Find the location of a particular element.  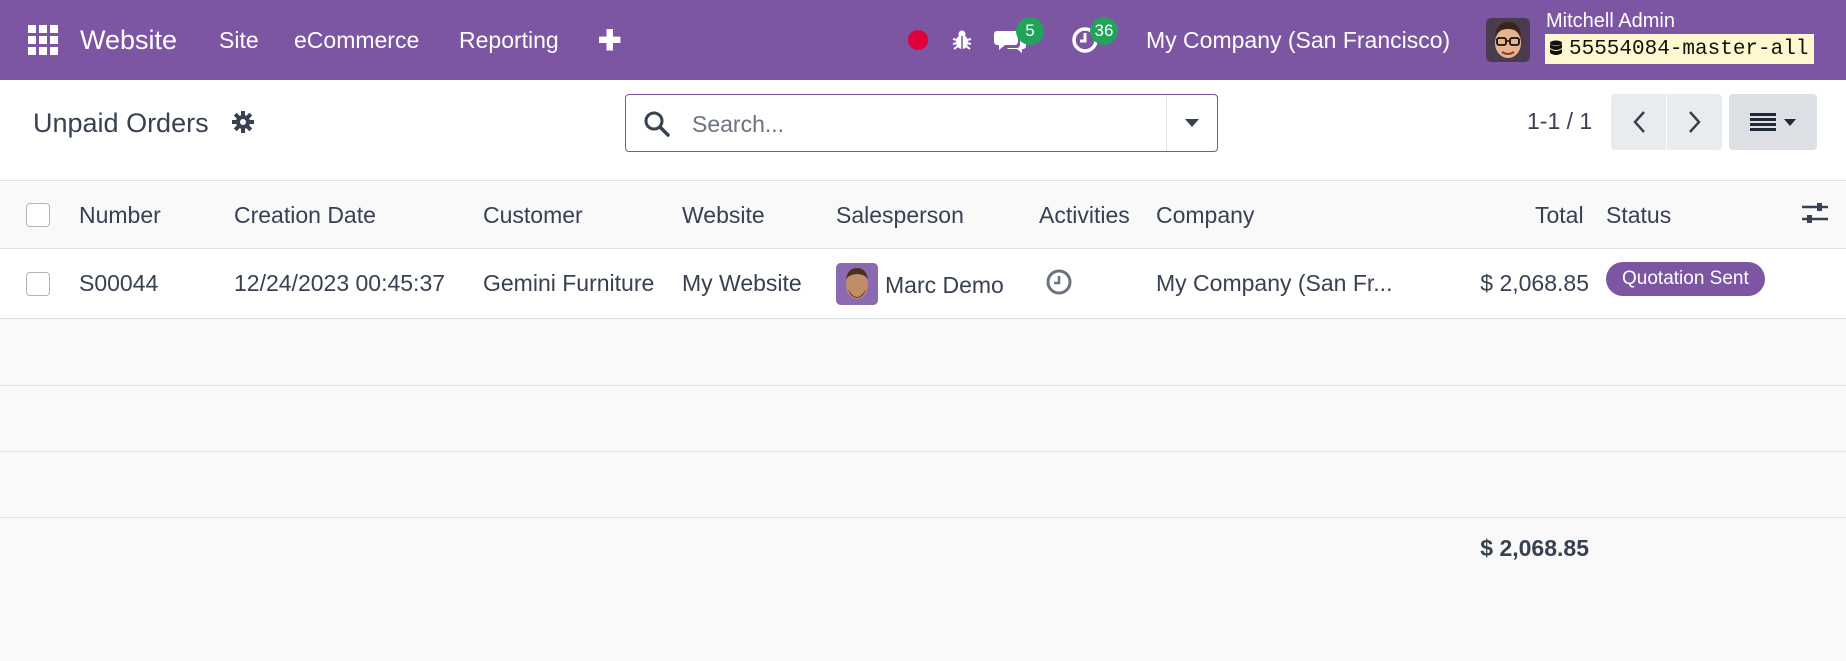

pager-previous-button is located at coordinates (1638, 122).